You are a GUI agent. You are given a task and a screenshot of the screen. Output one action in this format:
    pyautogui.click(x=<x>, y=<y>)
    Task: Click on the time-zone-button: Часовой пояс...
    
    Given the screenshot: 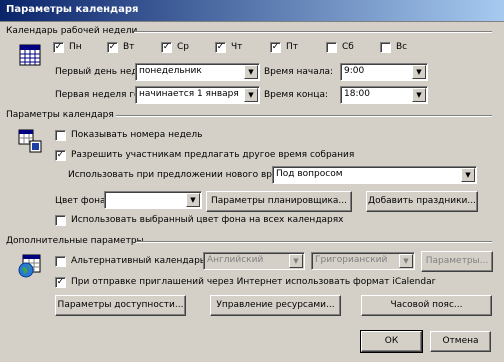 What is the action you would take?
    pyautogui.click(x=426, y=305)
    